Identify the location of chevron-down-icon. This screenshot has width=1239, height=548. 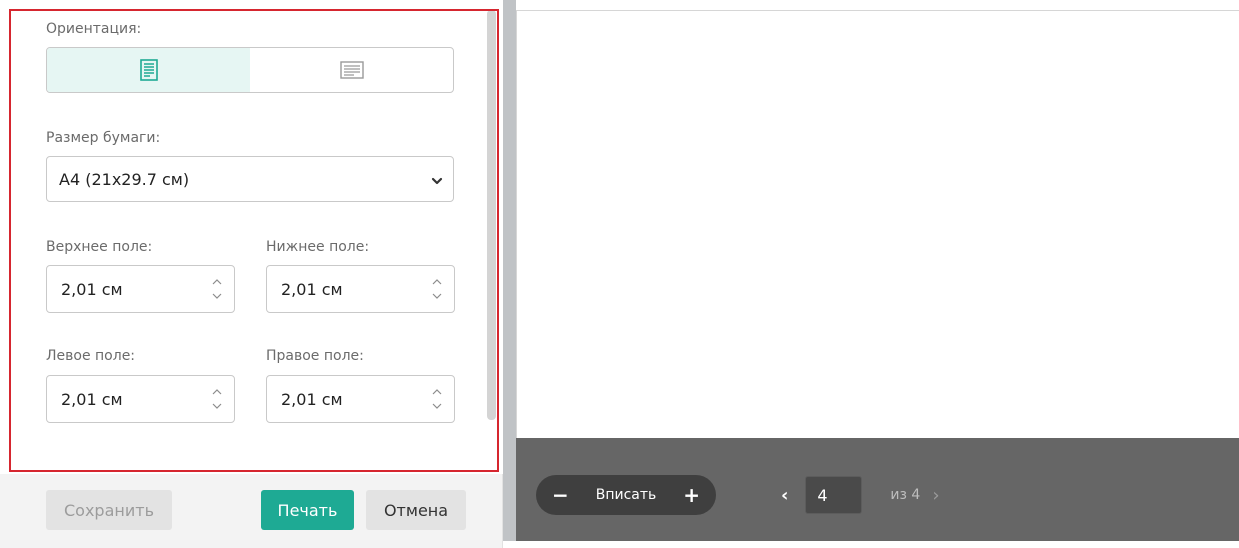
(437, 181).